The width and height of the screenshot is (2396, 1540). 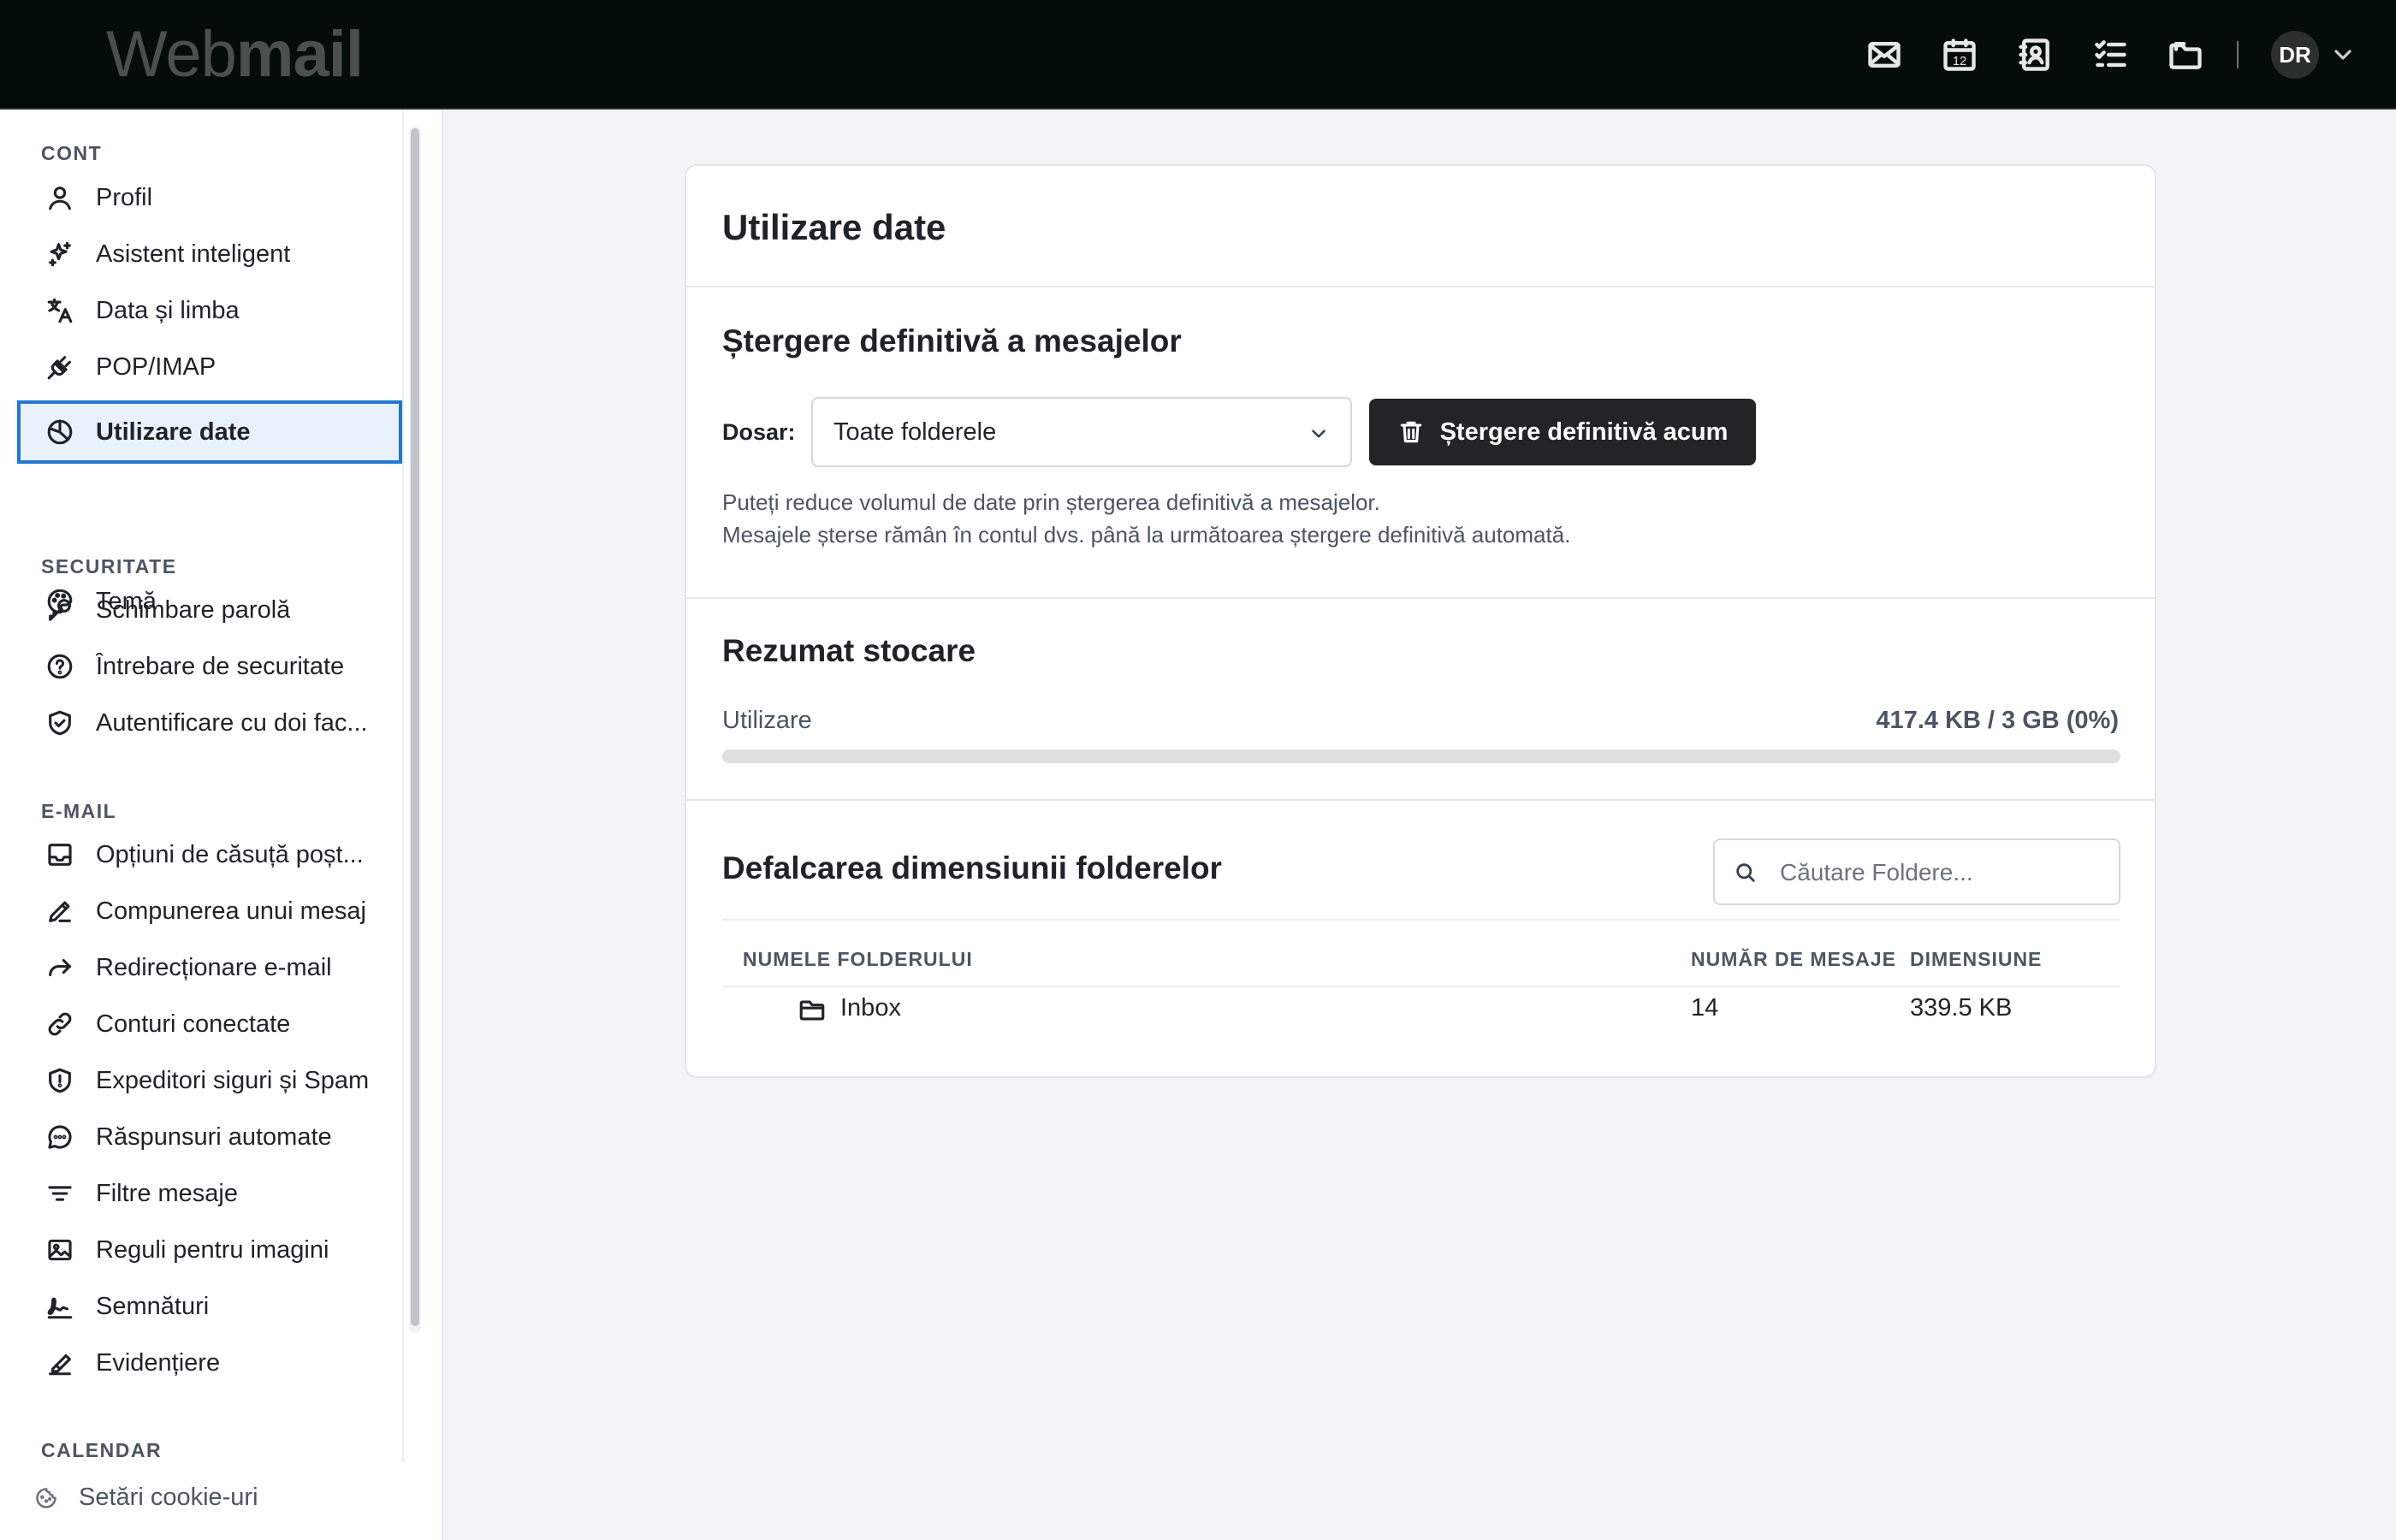 I want to click on folder-search-input, so click(x=1943, y=872).